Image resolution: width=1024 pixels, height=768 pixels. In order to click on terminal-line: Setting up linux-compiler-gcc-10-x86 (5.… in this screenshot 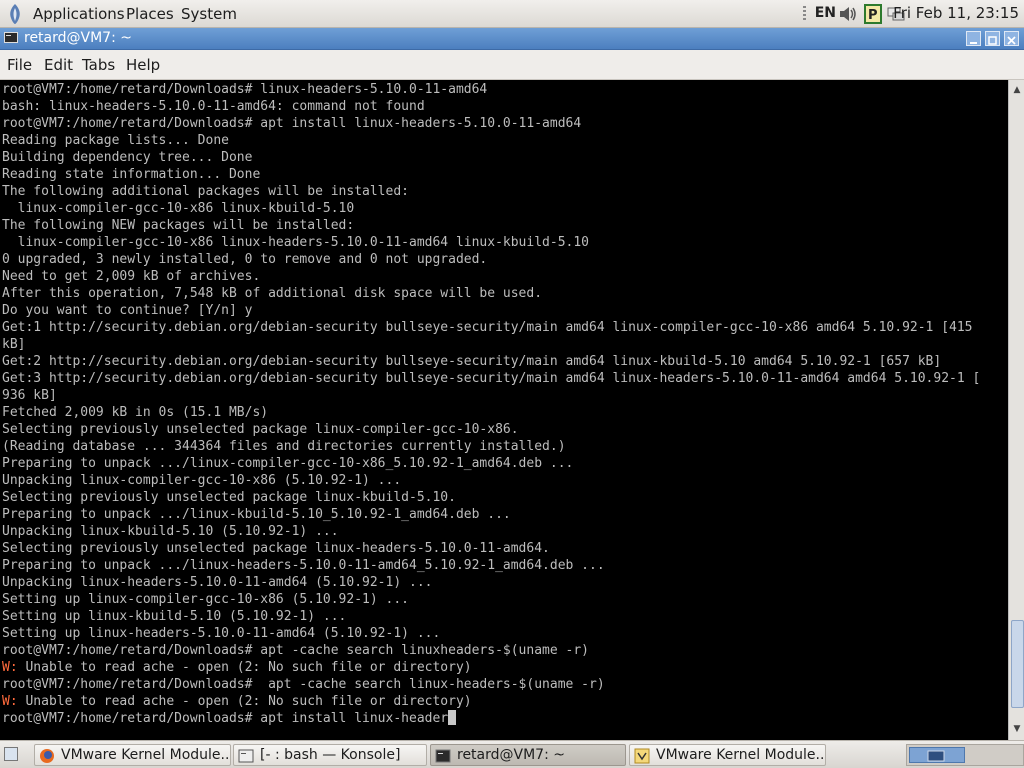, I will do `click(205, 599)`.